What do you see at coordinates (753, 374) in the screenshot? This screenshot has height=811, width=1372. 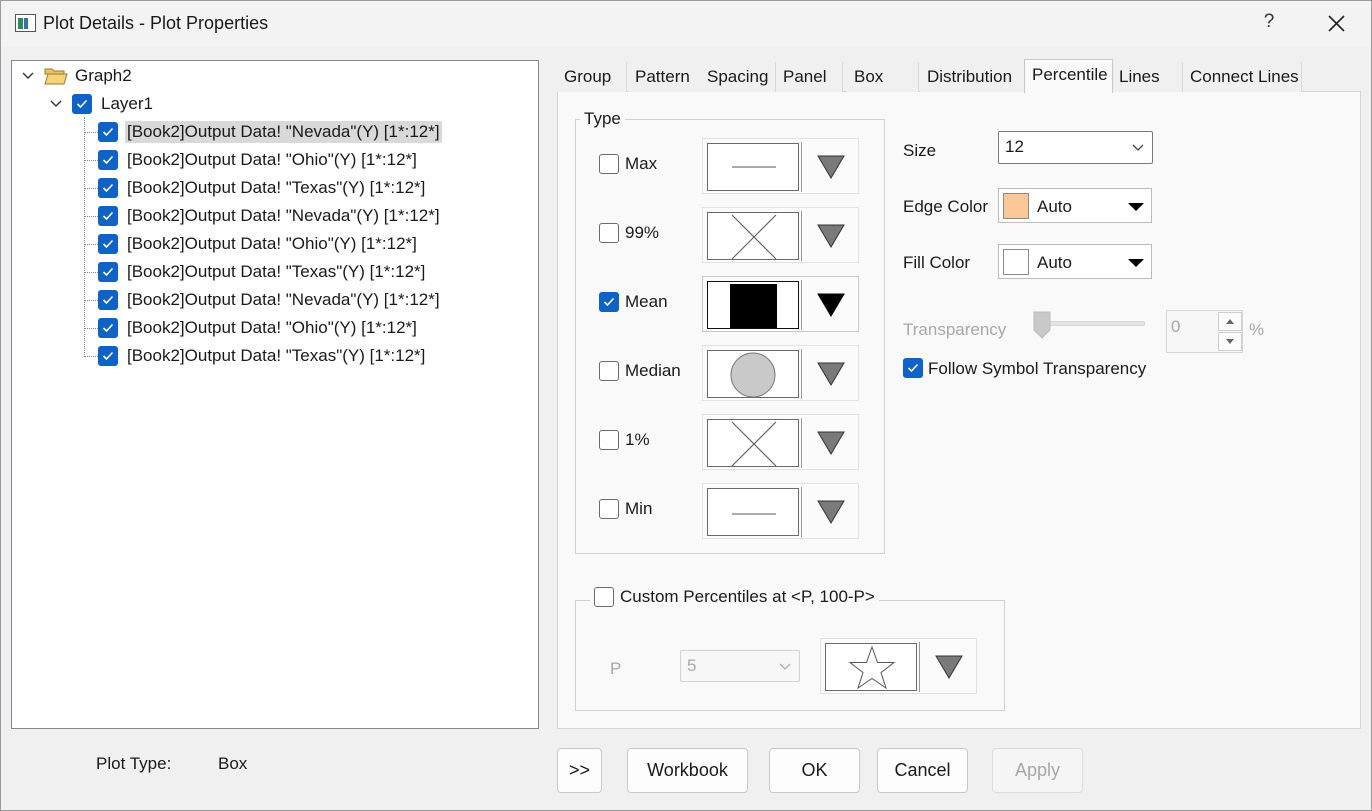 I see `circle-symbol-icon` at bounding box center [753, 374].